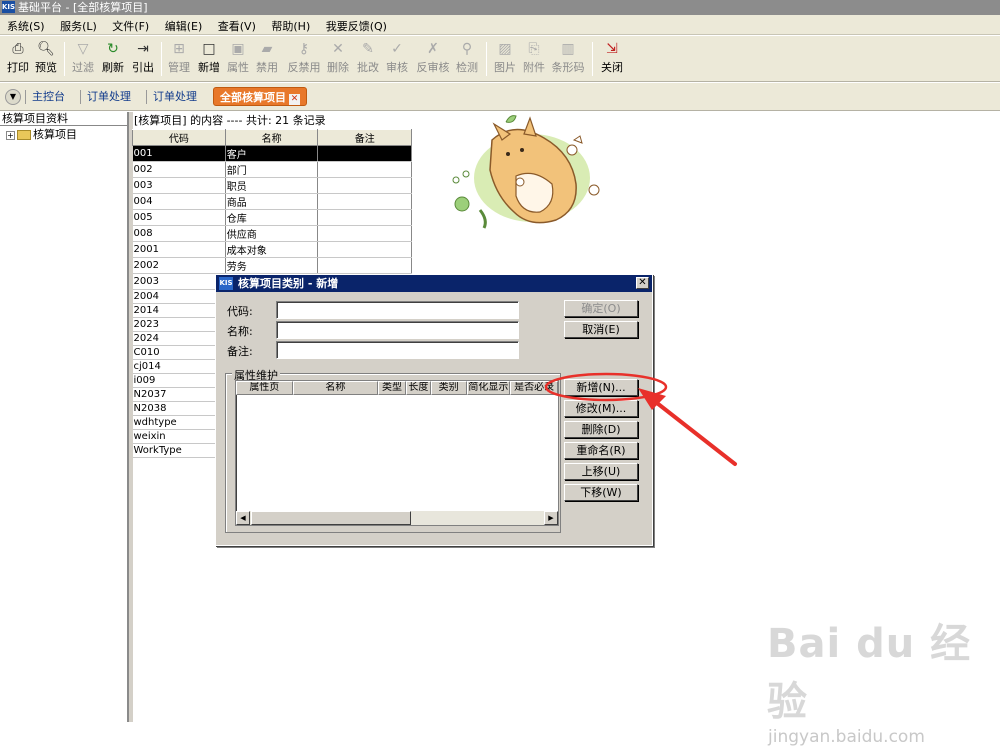  What do you see at coordinates (25, 24) in the screenshot?
I see `menu-system: 系统(S)` at bounding box center [25, 24].